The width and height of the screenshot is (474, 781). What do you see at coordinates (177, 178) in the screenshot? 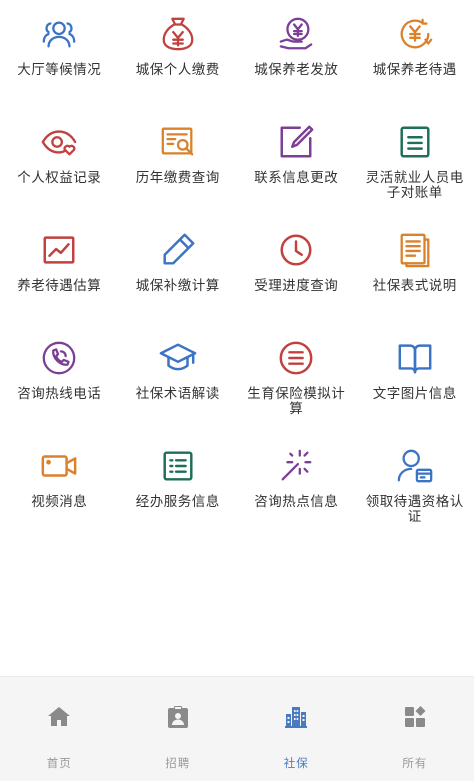
I see `grid-item-label: 历年缴费查询` at bounding box center [177, 178].